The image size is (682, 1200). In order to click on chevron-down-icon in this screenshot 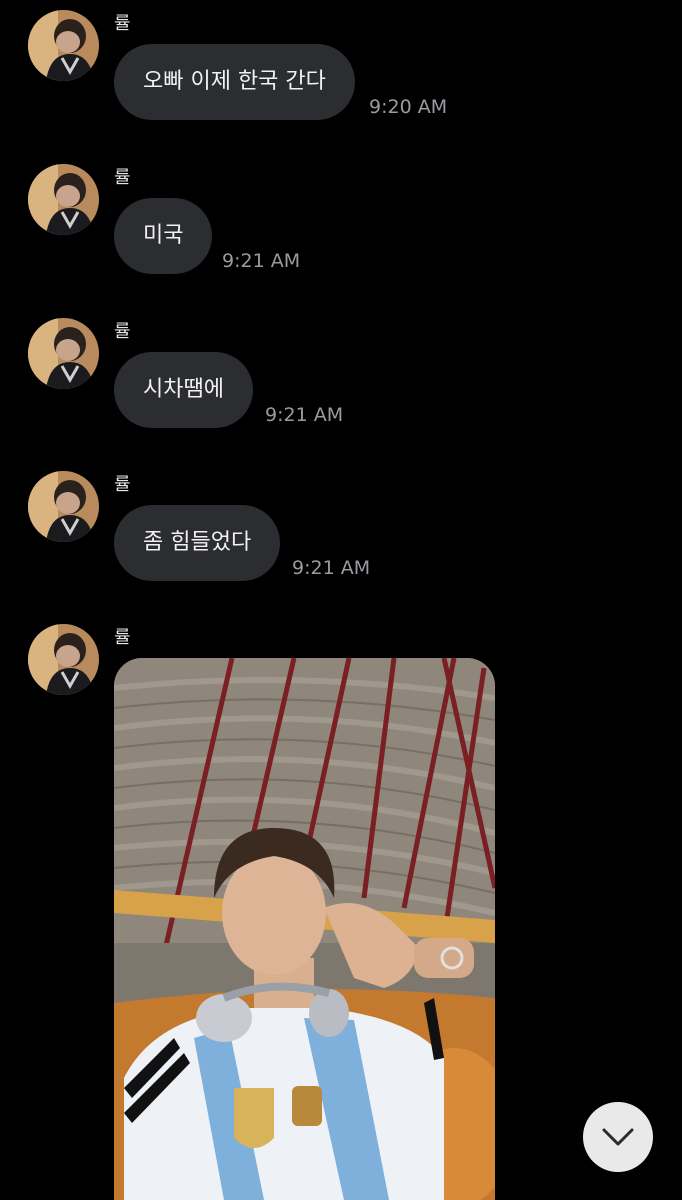, I will do `click(618, 1137)`.